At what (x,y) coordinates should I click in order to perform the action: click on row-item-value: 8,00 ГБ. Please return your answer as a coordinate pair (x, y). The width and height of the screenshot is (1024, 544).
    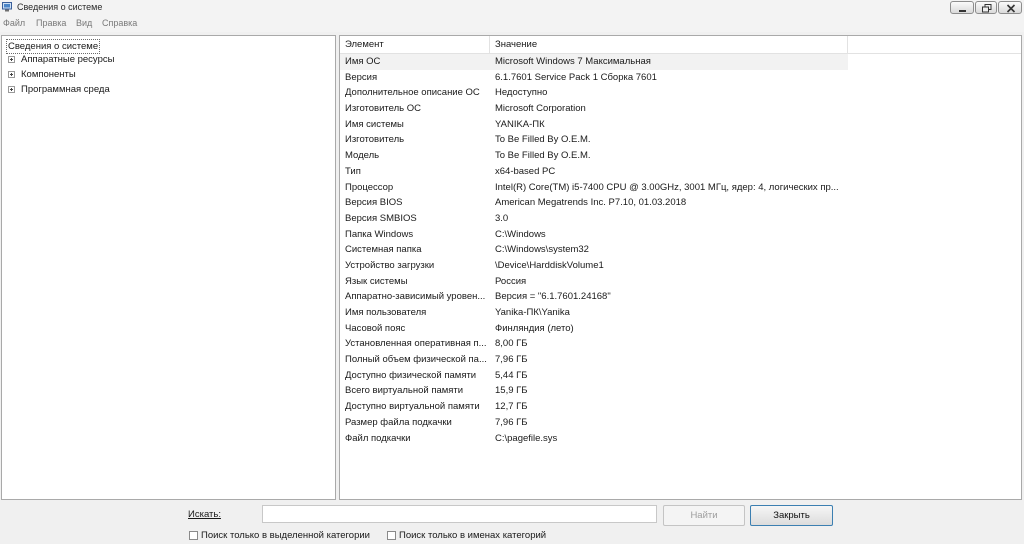
    Looking at the image, I should click on (511, 344).